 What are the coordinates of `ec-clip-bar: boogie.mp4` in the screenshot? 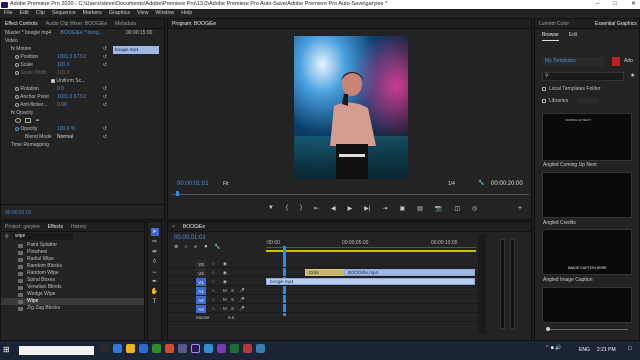 It's located at (136, 50).